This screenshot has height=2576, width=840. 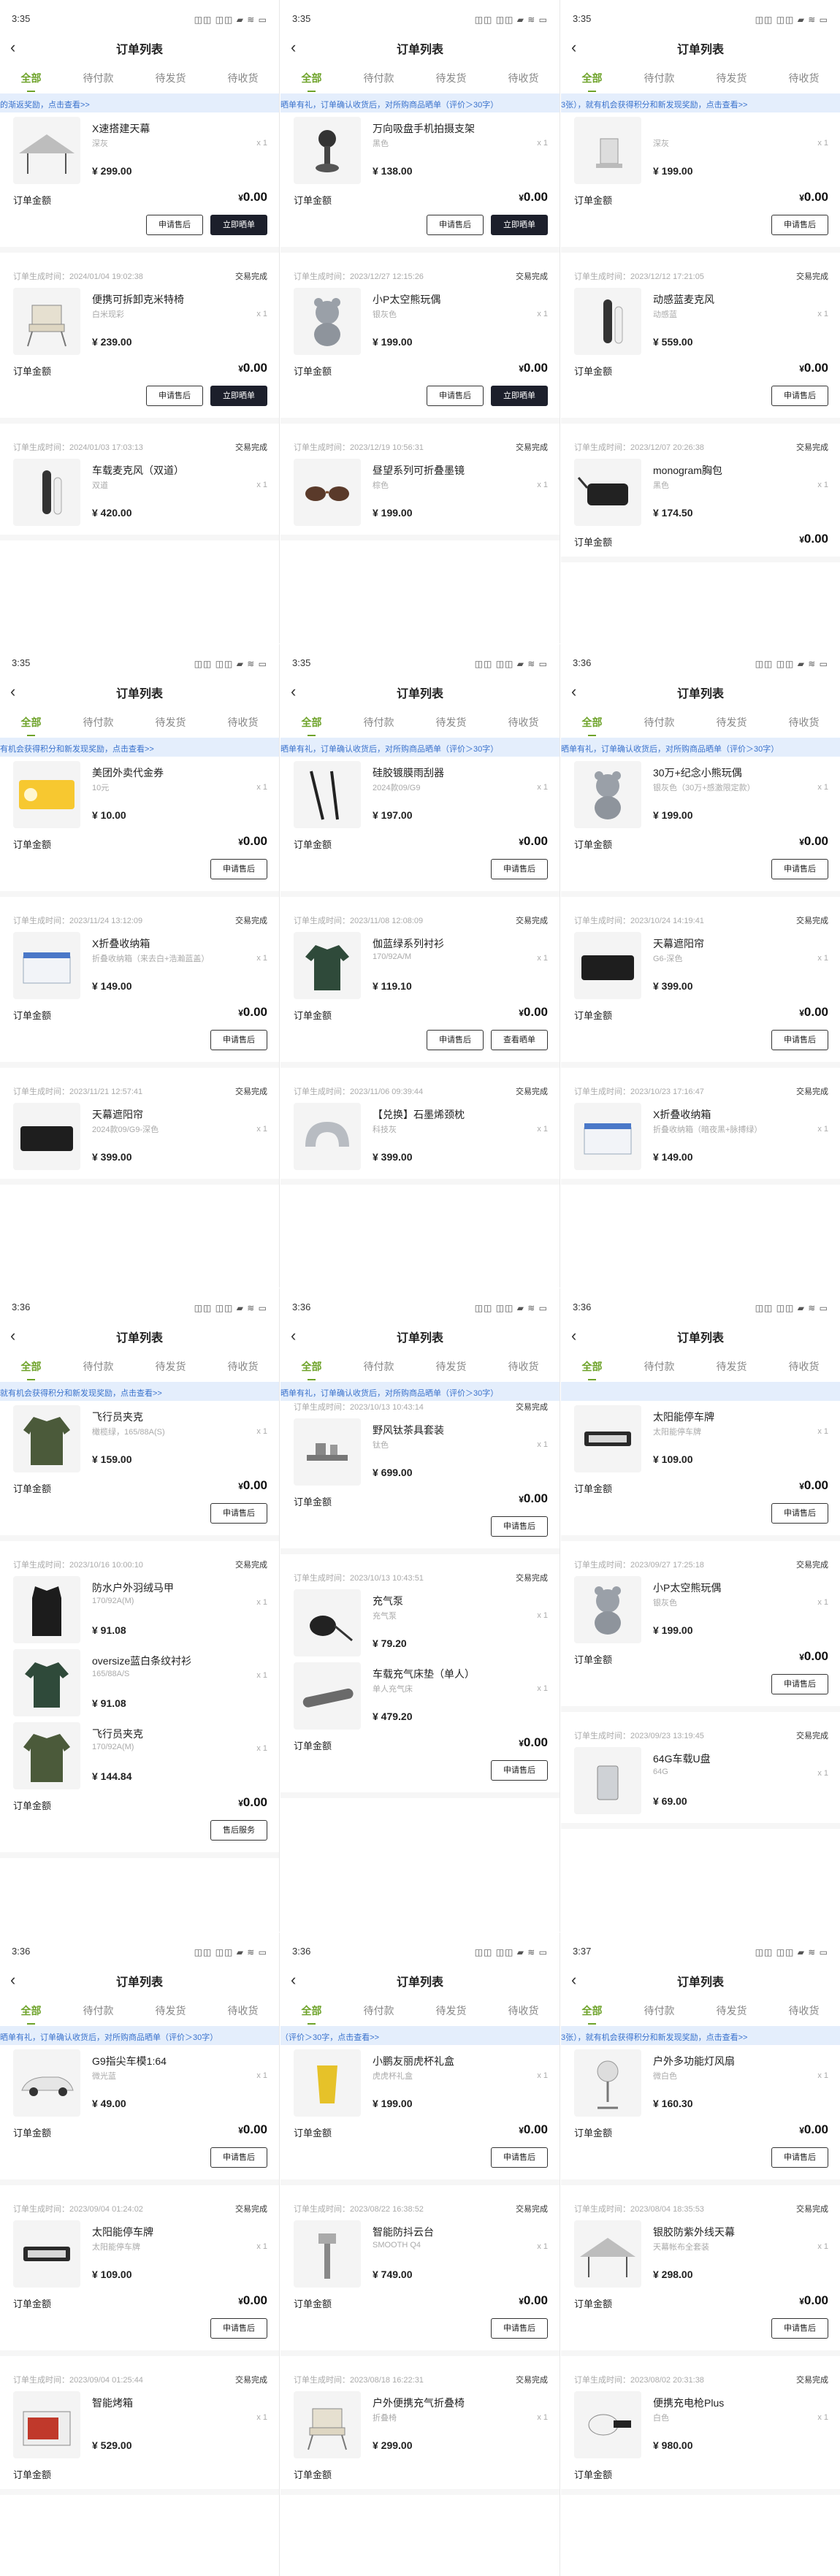 I want to click on after-sale-button: 售后服务, so click(x=239, y=1830).